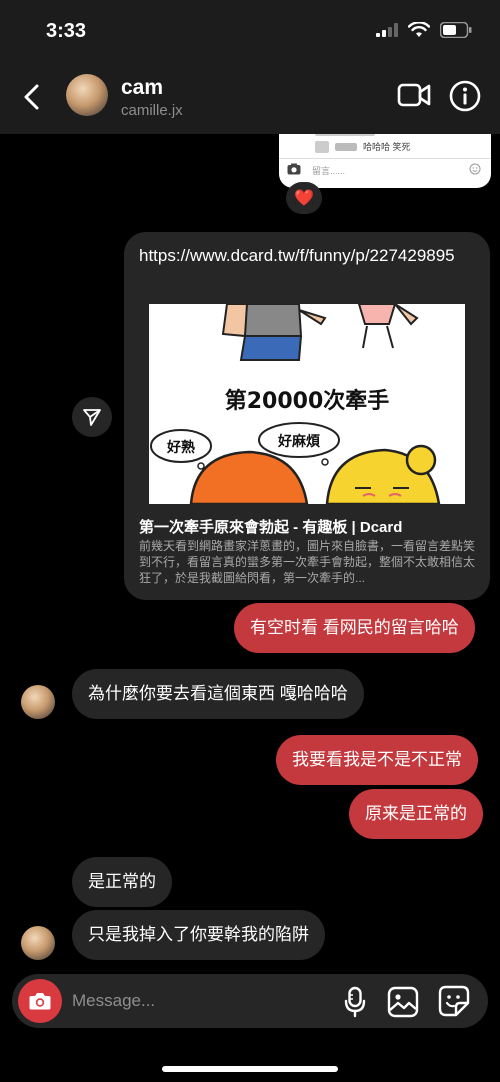 This screenshot has width=500, height=1082. Describe the element at coordinates (345, 136) in the screenshot. I see `shared-screenshot-header` at that location.